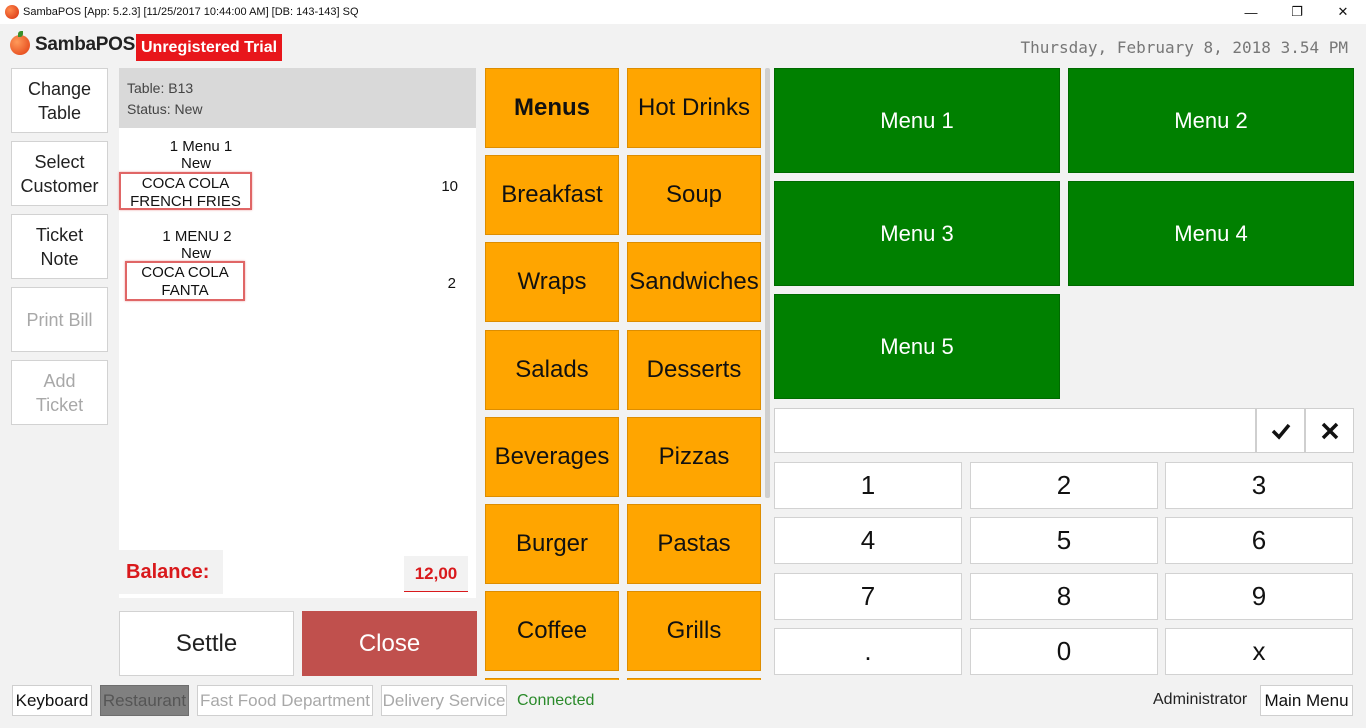  I want to click on menu-item-menu-3: Menu 3, so click(917, 233).